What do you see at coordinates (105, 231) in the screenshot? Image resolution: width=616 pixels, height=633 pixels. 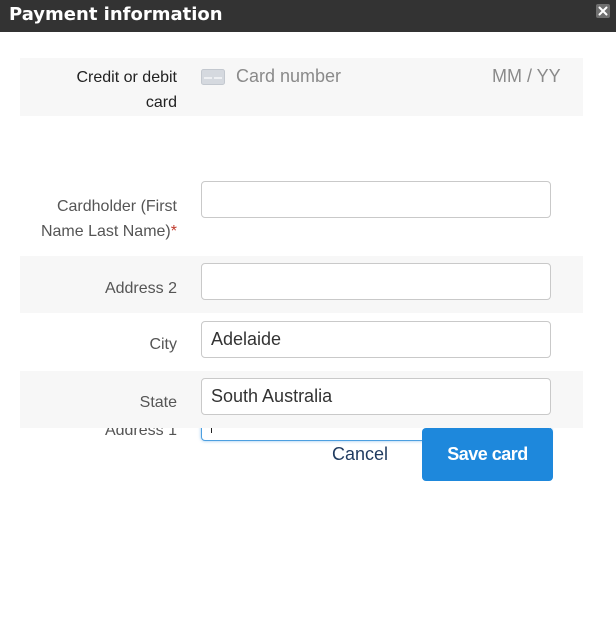 I see `cardholder-label-line2: Name Last Name)` at bounding box center [105, 231].